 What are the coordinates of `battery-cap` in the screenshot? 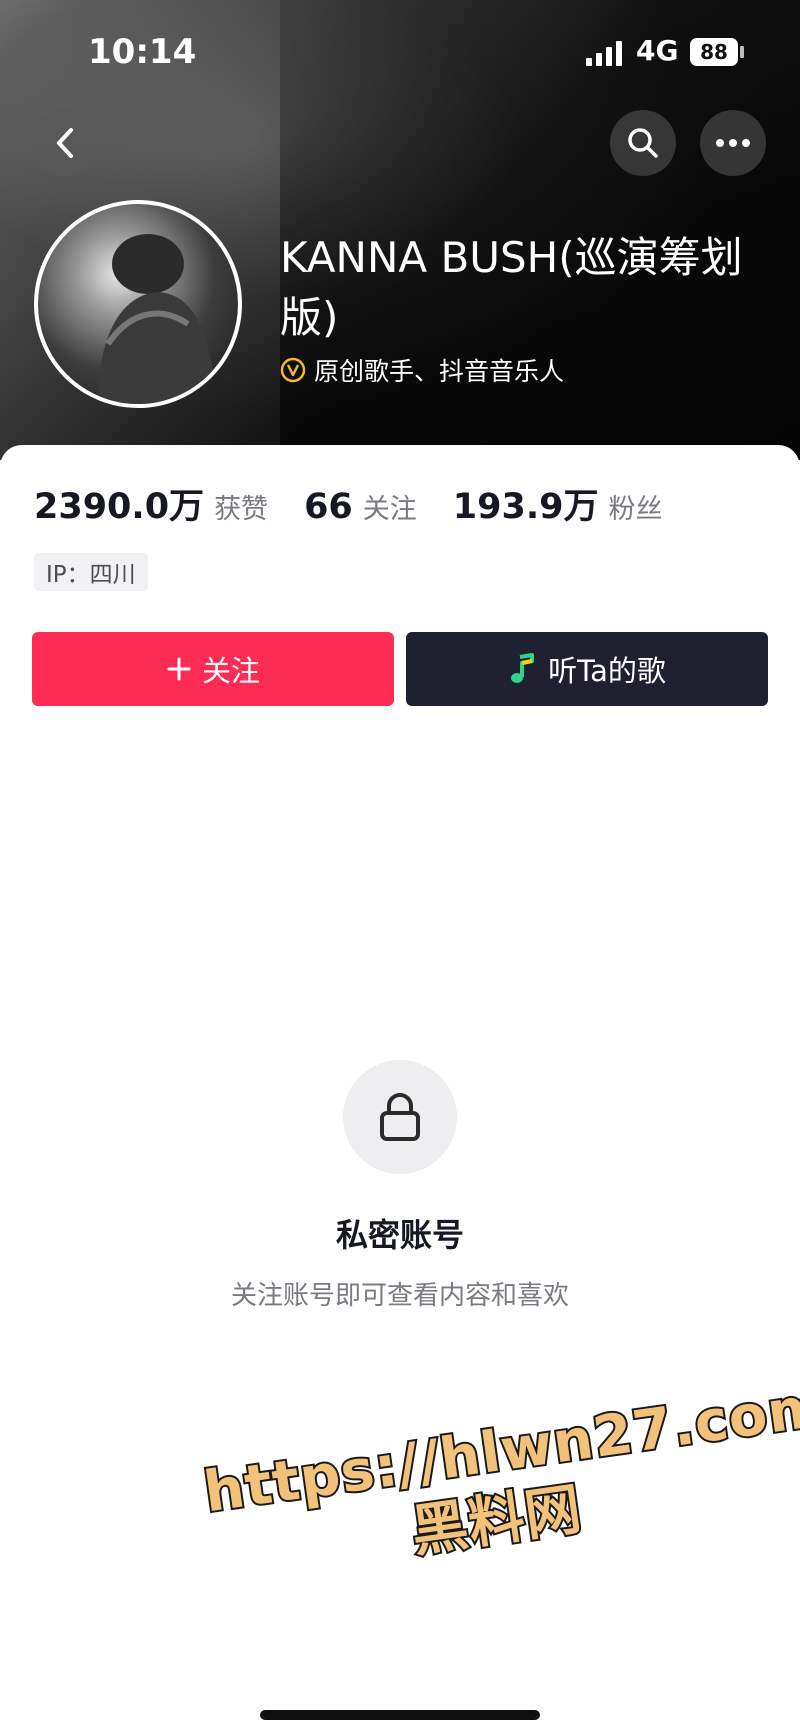 It's located at (742, 52).